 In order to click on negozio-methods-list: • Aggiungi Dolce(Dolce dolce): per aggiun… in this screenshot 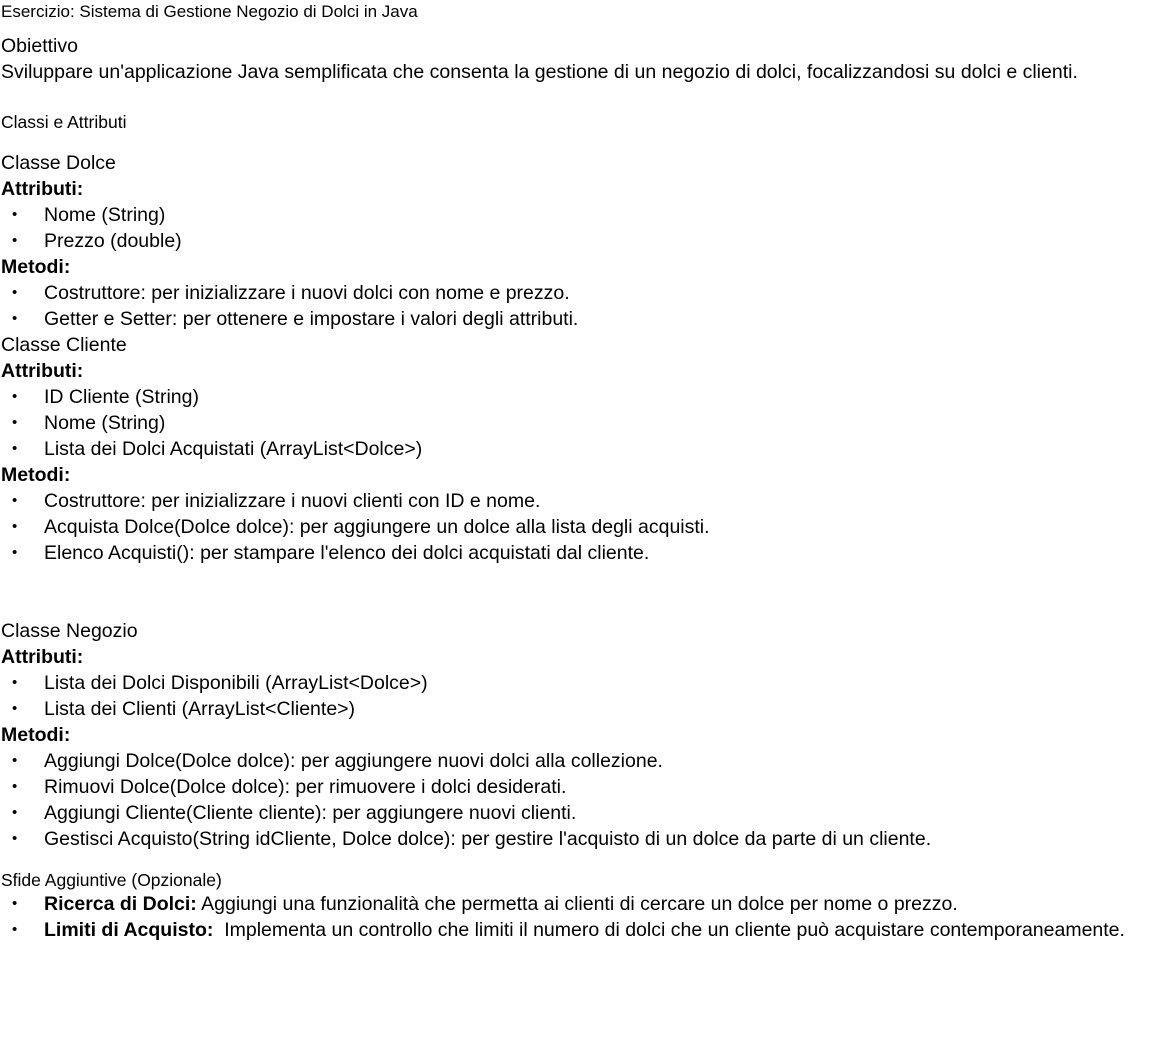, I will do `click(576, 800)`.